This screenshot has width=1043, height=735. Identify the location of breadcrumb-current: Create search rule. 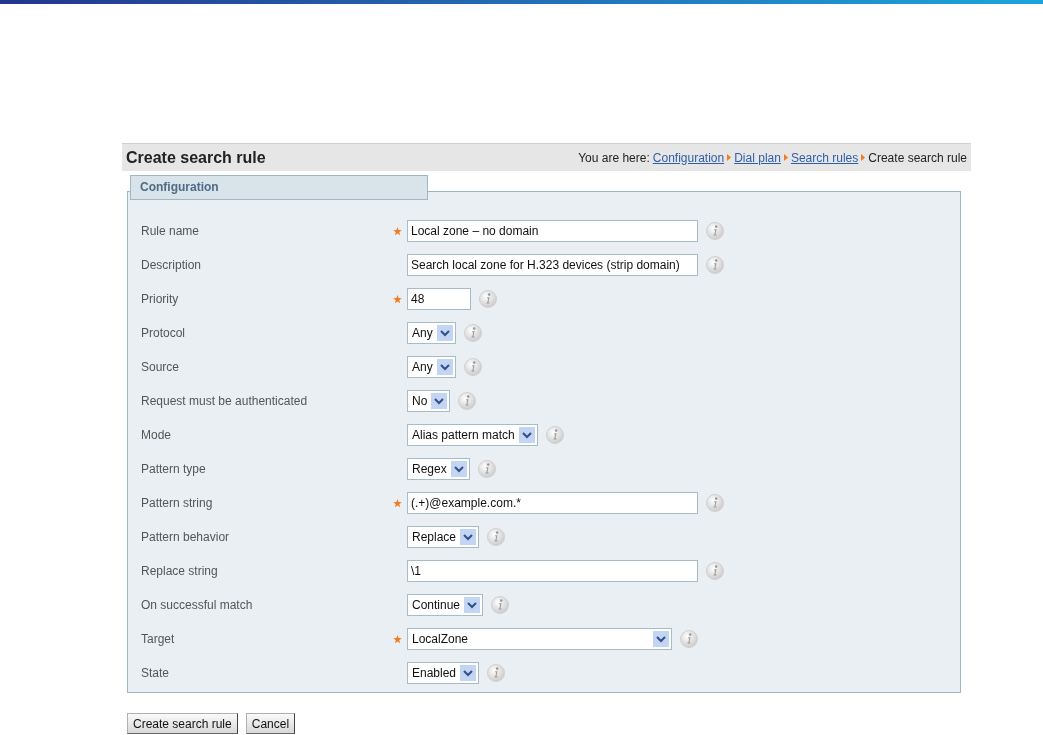
(917, 158).